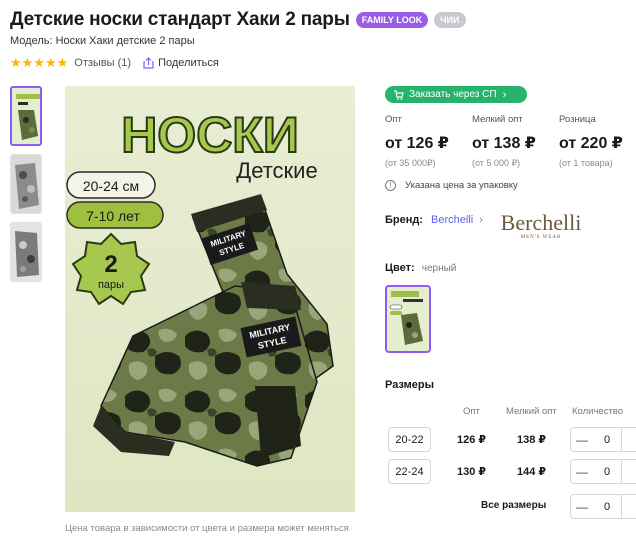 This screenshot has height=548, width=636. I want to click on share-button: Поделиться, so click(181, 63).